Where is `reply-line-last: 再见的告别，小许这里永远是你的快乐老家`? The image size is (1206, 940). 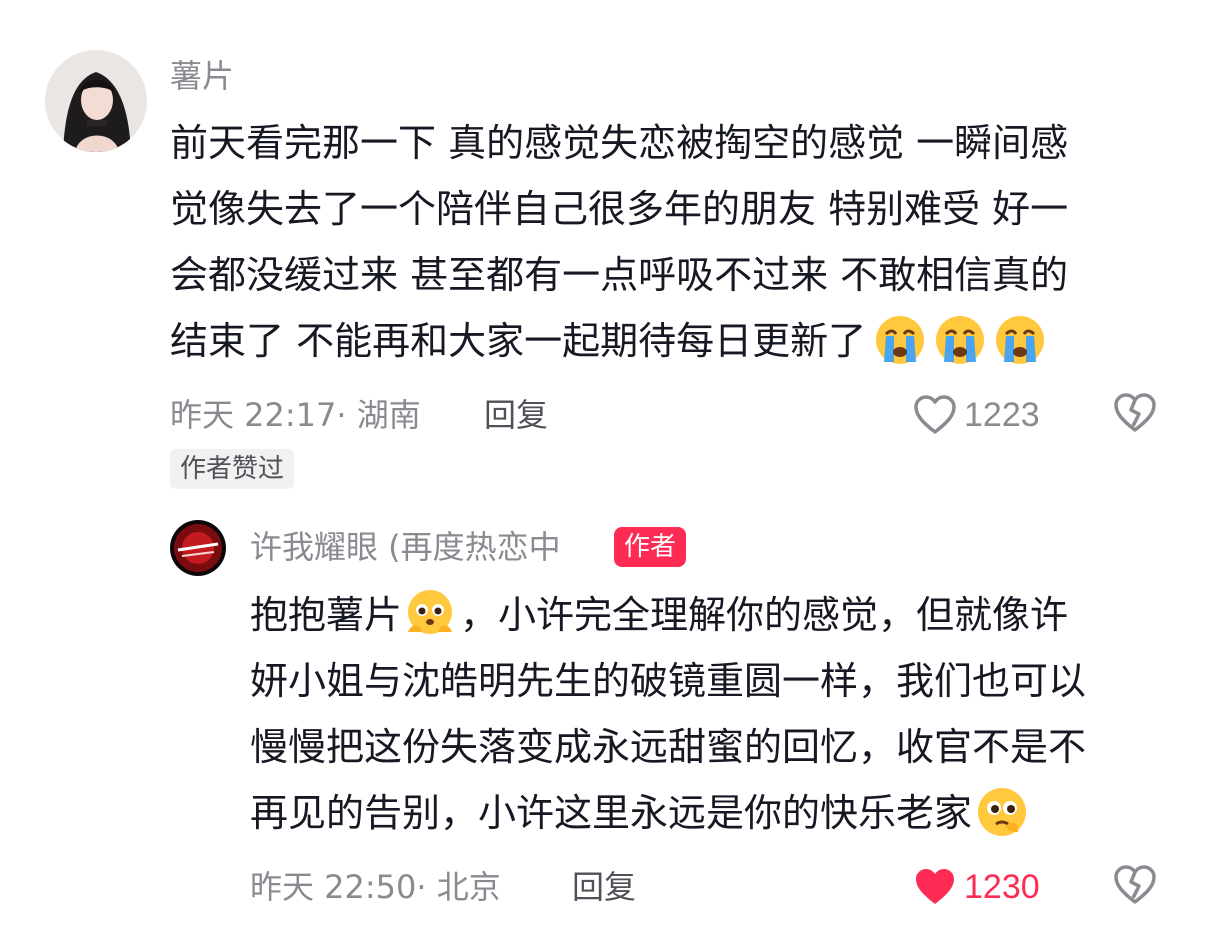 reply-line-last: 再见的告别，小许这里永远是你的快乐老家 is located at coordinates (710, 813).